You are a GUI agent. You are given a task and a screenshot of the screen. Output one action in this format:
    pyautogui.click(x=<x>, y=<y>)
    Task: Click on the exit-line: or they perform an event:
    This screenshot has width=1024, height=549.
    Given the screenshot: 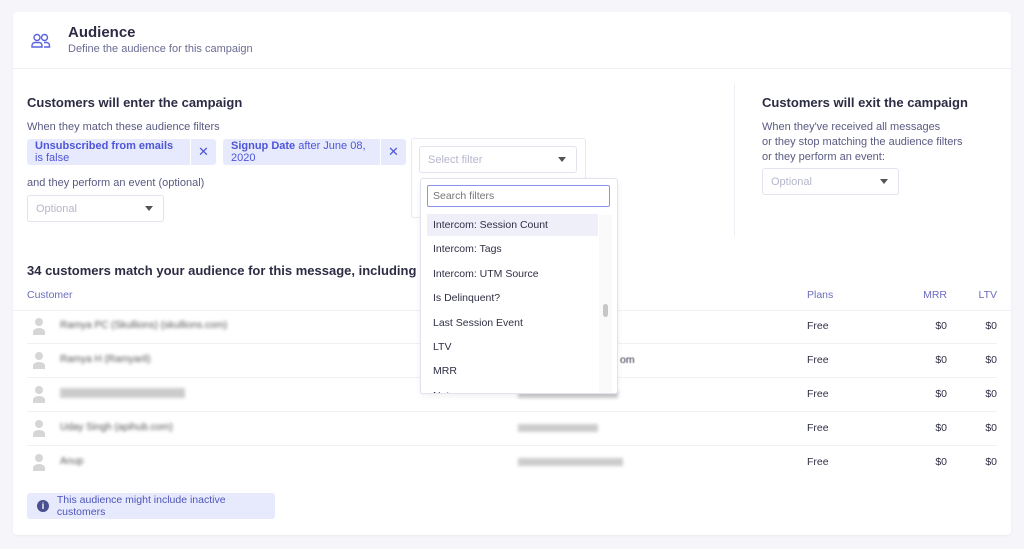 What is the action you would take?
    pyautogui.click(x=823, y=157)
    